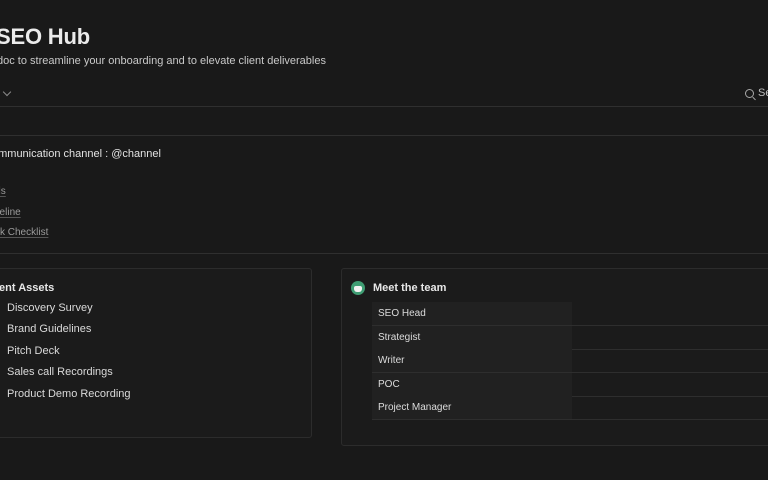 The width and height of the screenshot is (768, 480). What do you see at coordinates (358, 288) in the screenshot?
I see `coffee-cup-icon` at bounding box center [358, 288].